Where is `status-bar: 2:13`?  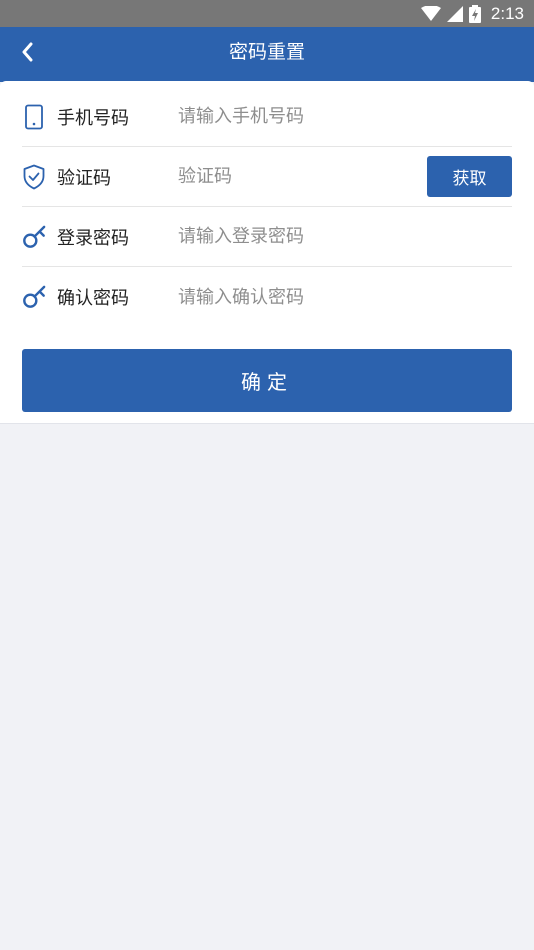
status-bar: 2:13 is located at coordinates (267, 13).